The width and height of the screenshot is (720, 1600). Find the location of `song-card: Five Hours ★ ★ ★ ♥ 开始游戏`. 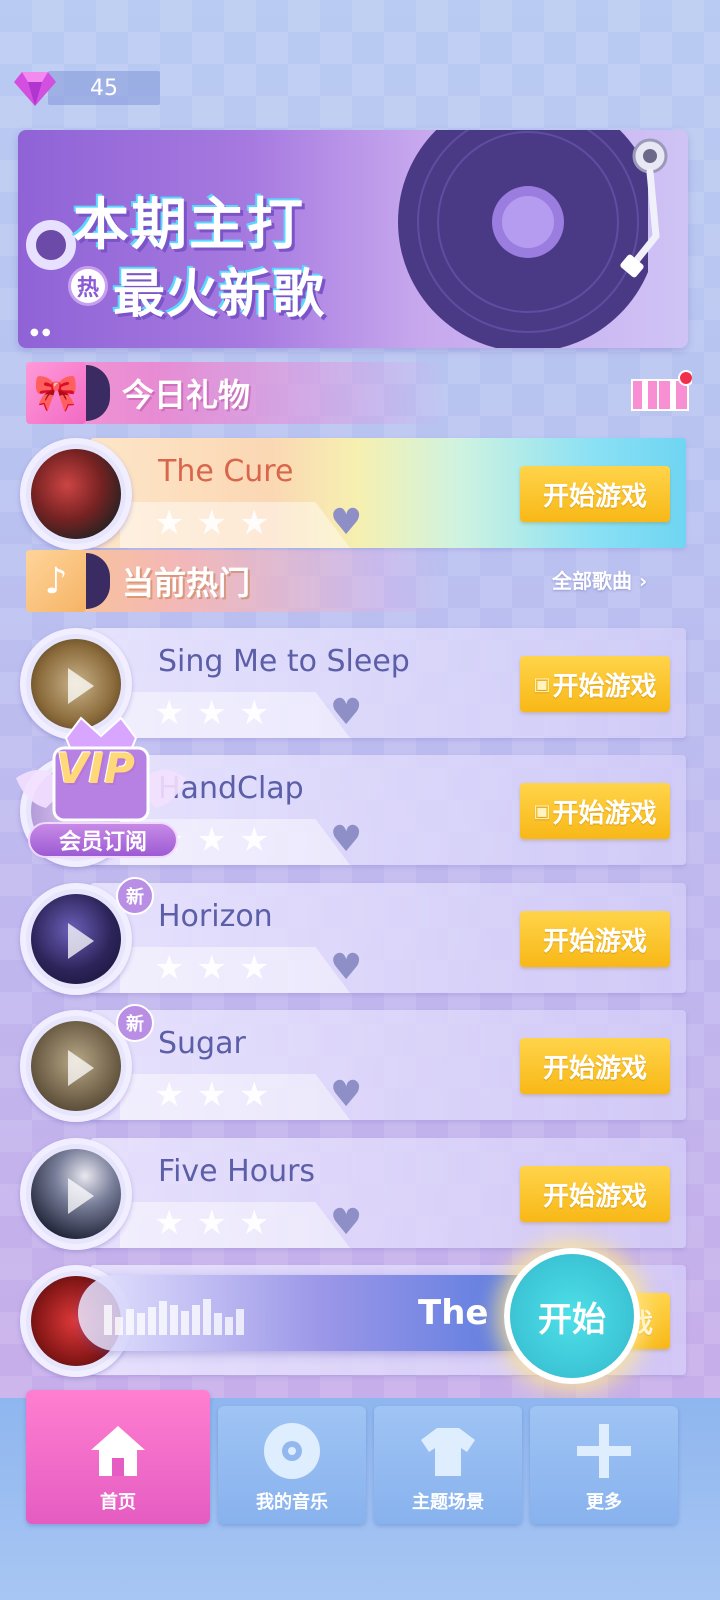

song-card: Five Hours ★ ★ ★ ♥ 开始游戏 is located at coordinates (353, 1194).